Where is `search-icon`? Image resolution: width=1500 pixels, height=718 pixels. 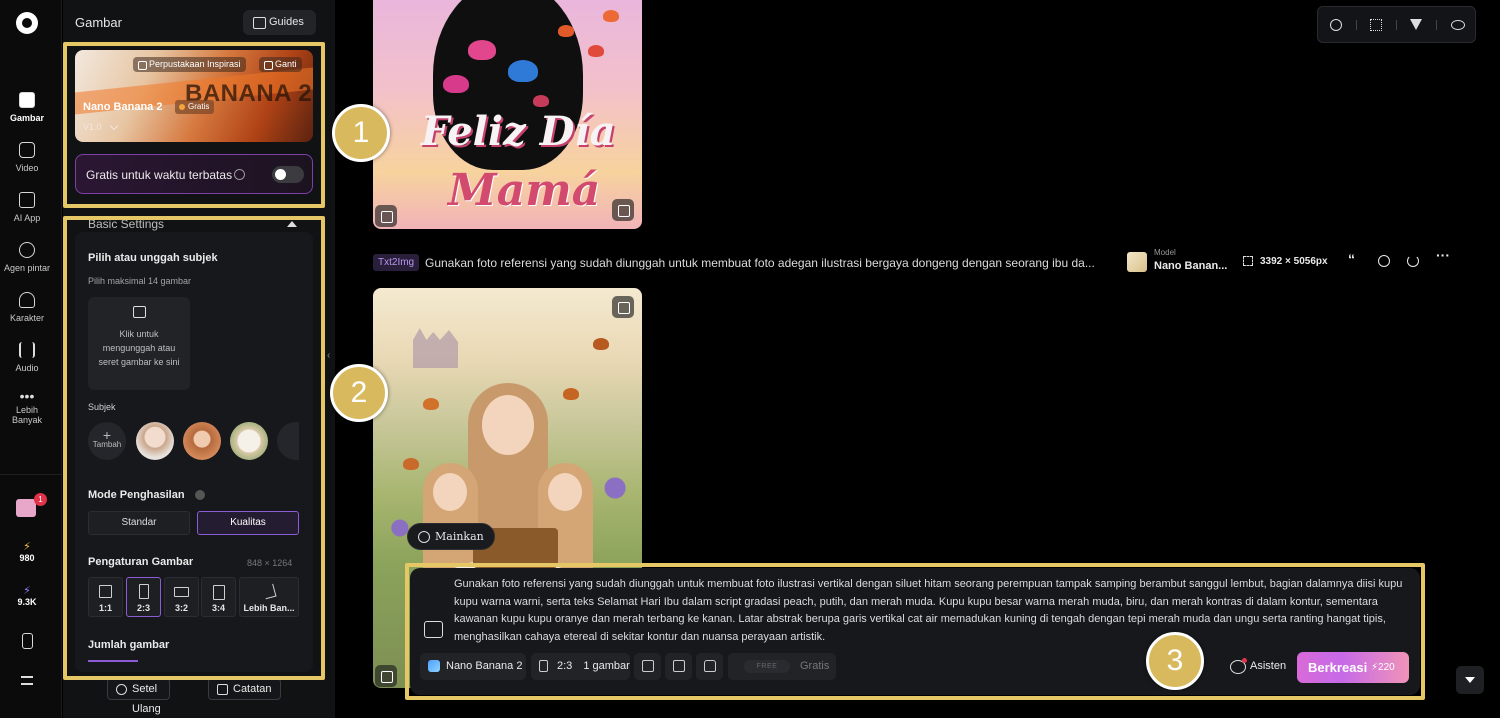
search-icon is located at coordinates (1336, 25).